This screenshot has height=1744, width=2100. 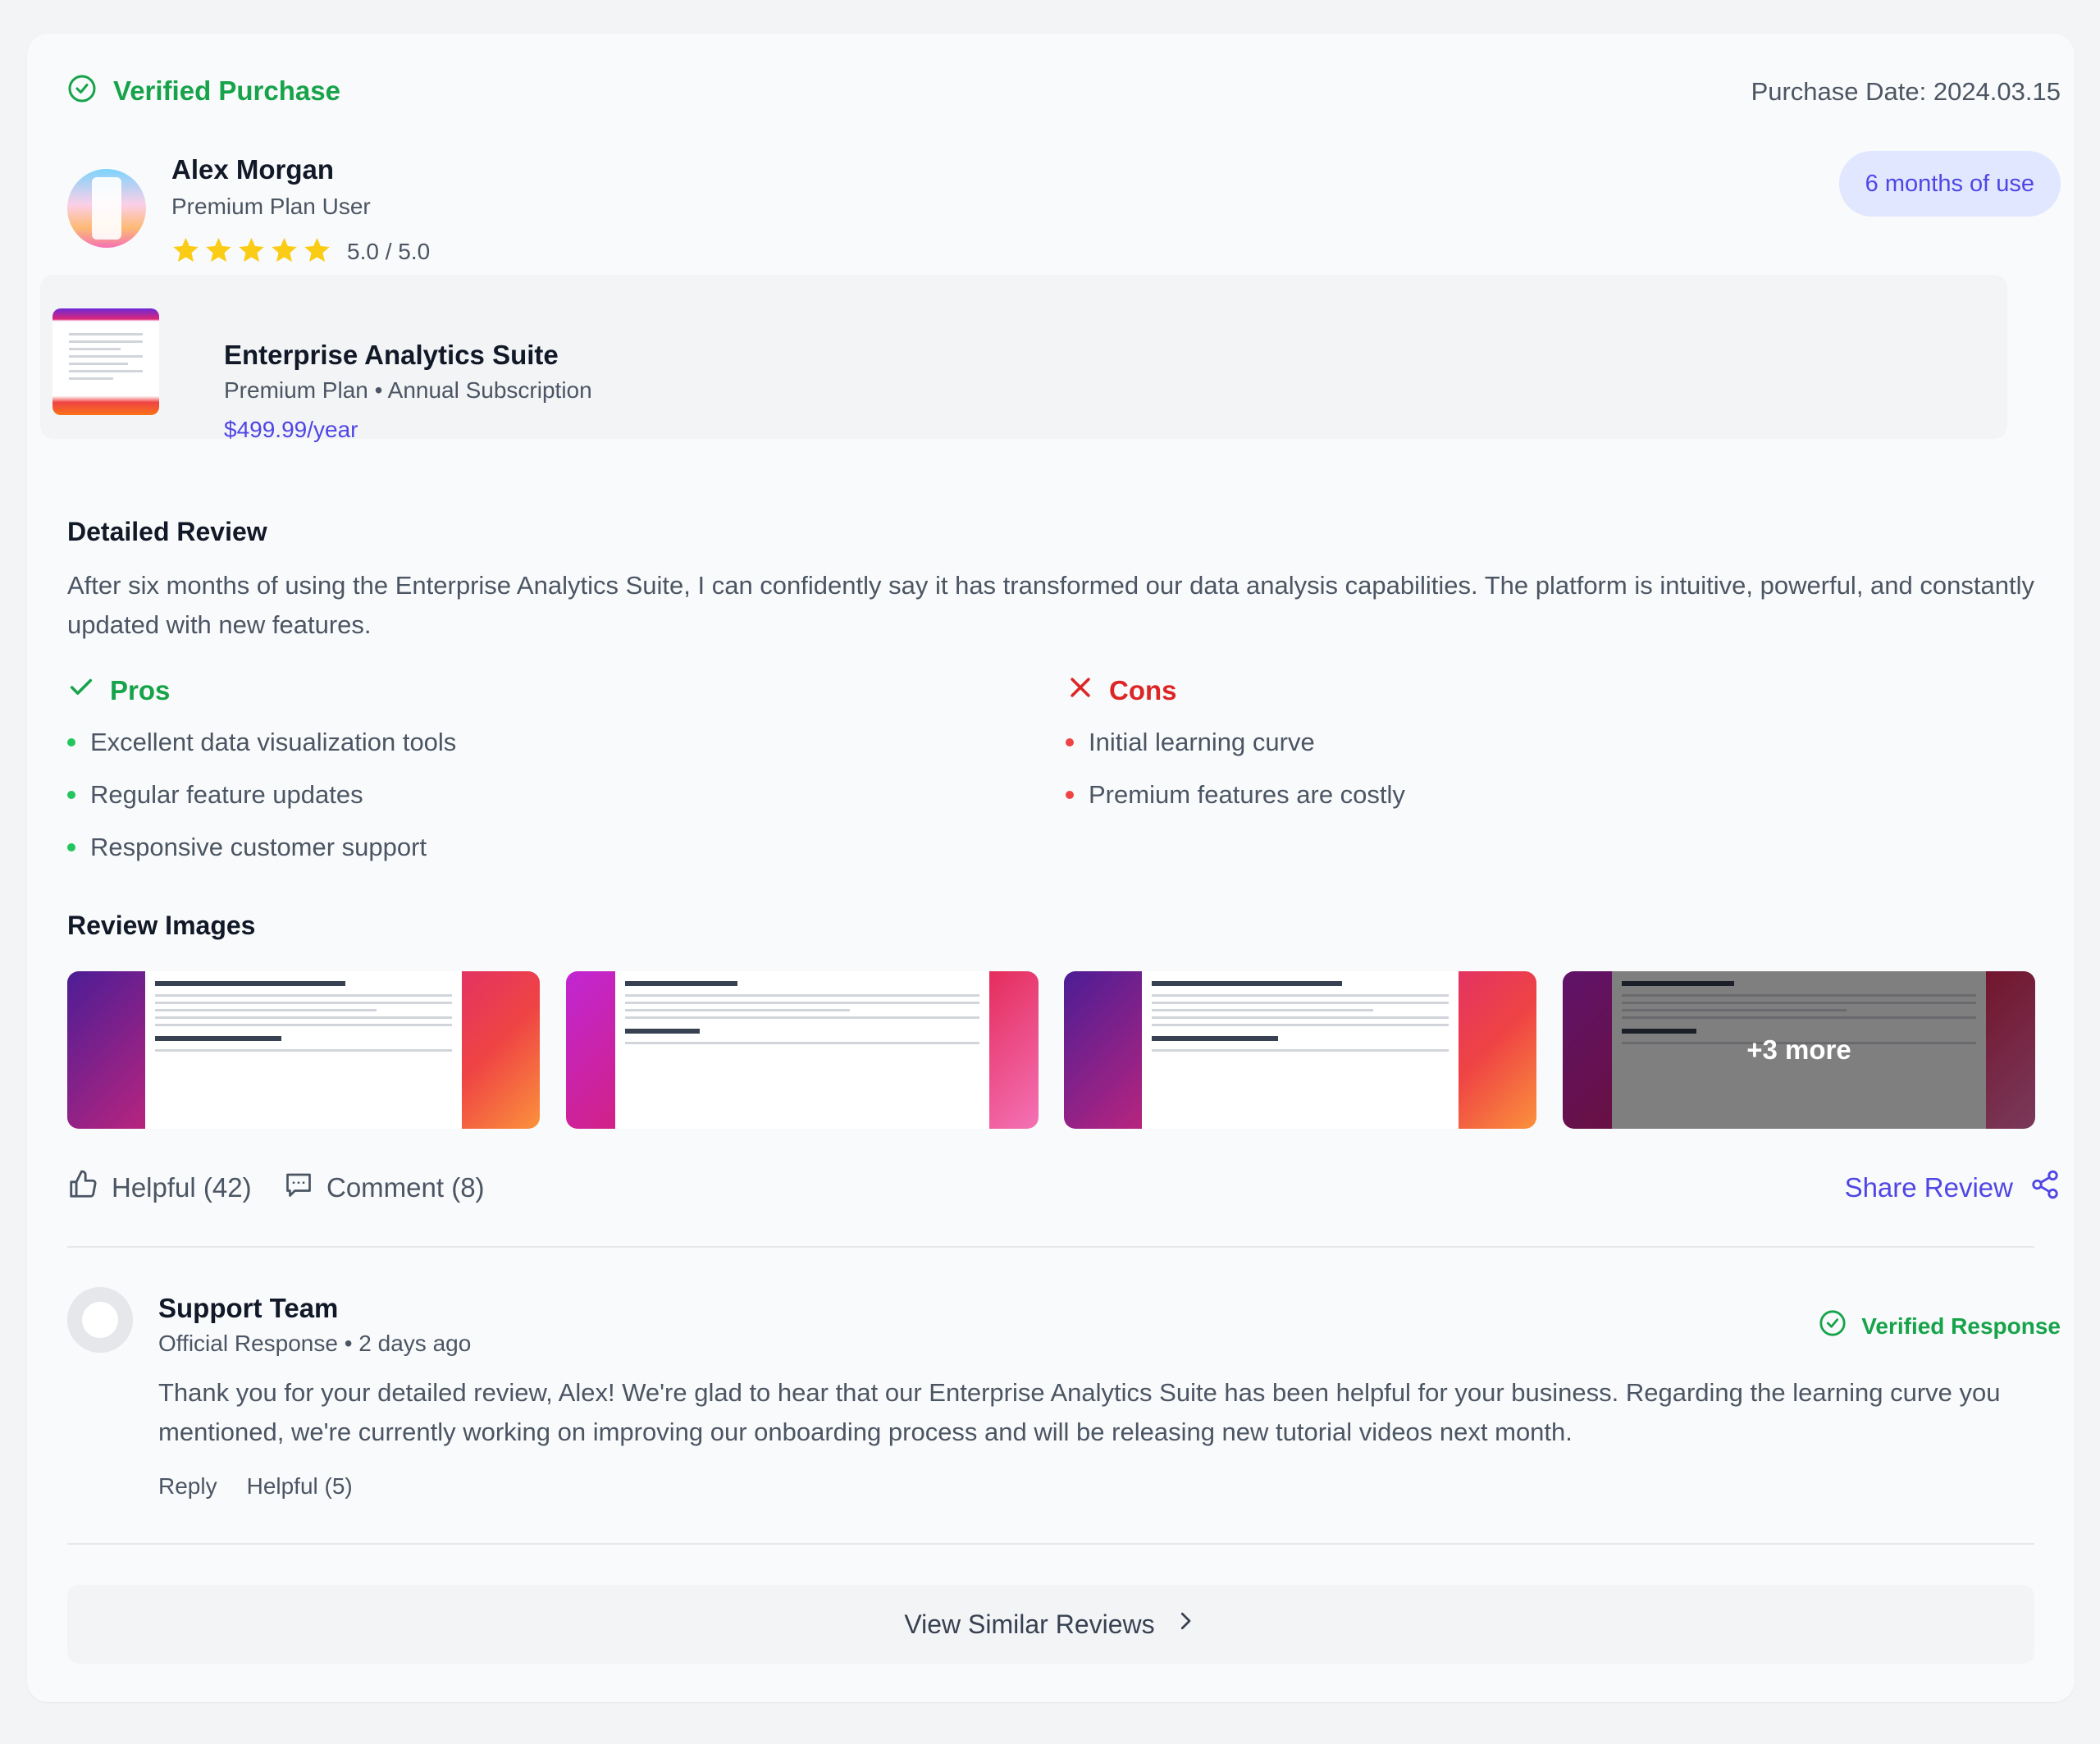 What do you see at coordinates (140, 690) in the screenshot?
I see `pros-title: Pros` at bounding box center [140, 690].